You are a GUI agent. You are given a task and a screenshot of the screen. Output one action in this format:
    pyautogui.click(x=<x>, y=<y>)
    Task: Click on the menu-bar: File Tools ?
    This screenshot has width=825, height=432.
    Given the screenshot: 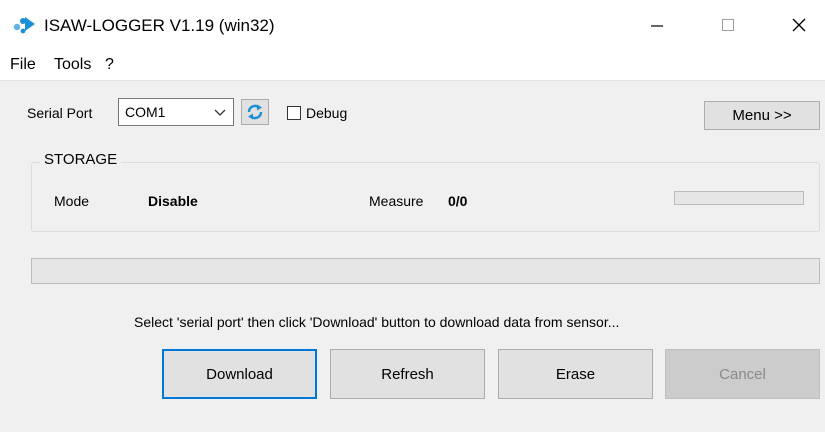 What is the action you would take?
    pyautogui.click(x=412, y=65)
    